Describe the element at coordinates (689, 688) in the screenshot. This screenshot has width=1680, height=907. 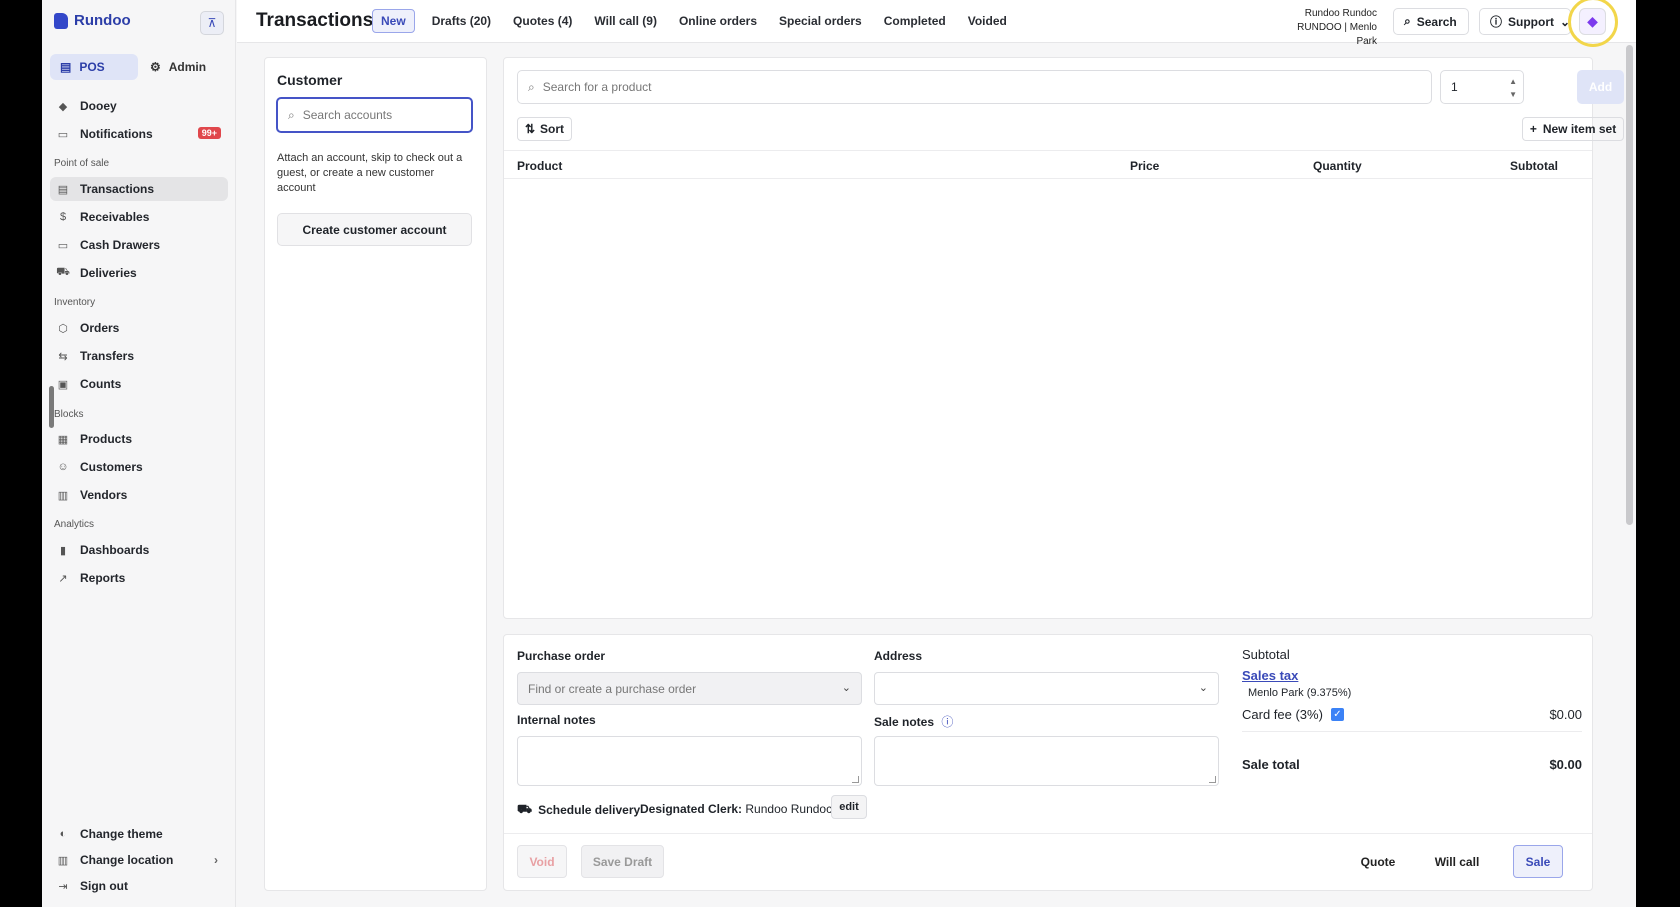
I see `purchase-order-select: Find or create a purchase order ⌄` at that location.